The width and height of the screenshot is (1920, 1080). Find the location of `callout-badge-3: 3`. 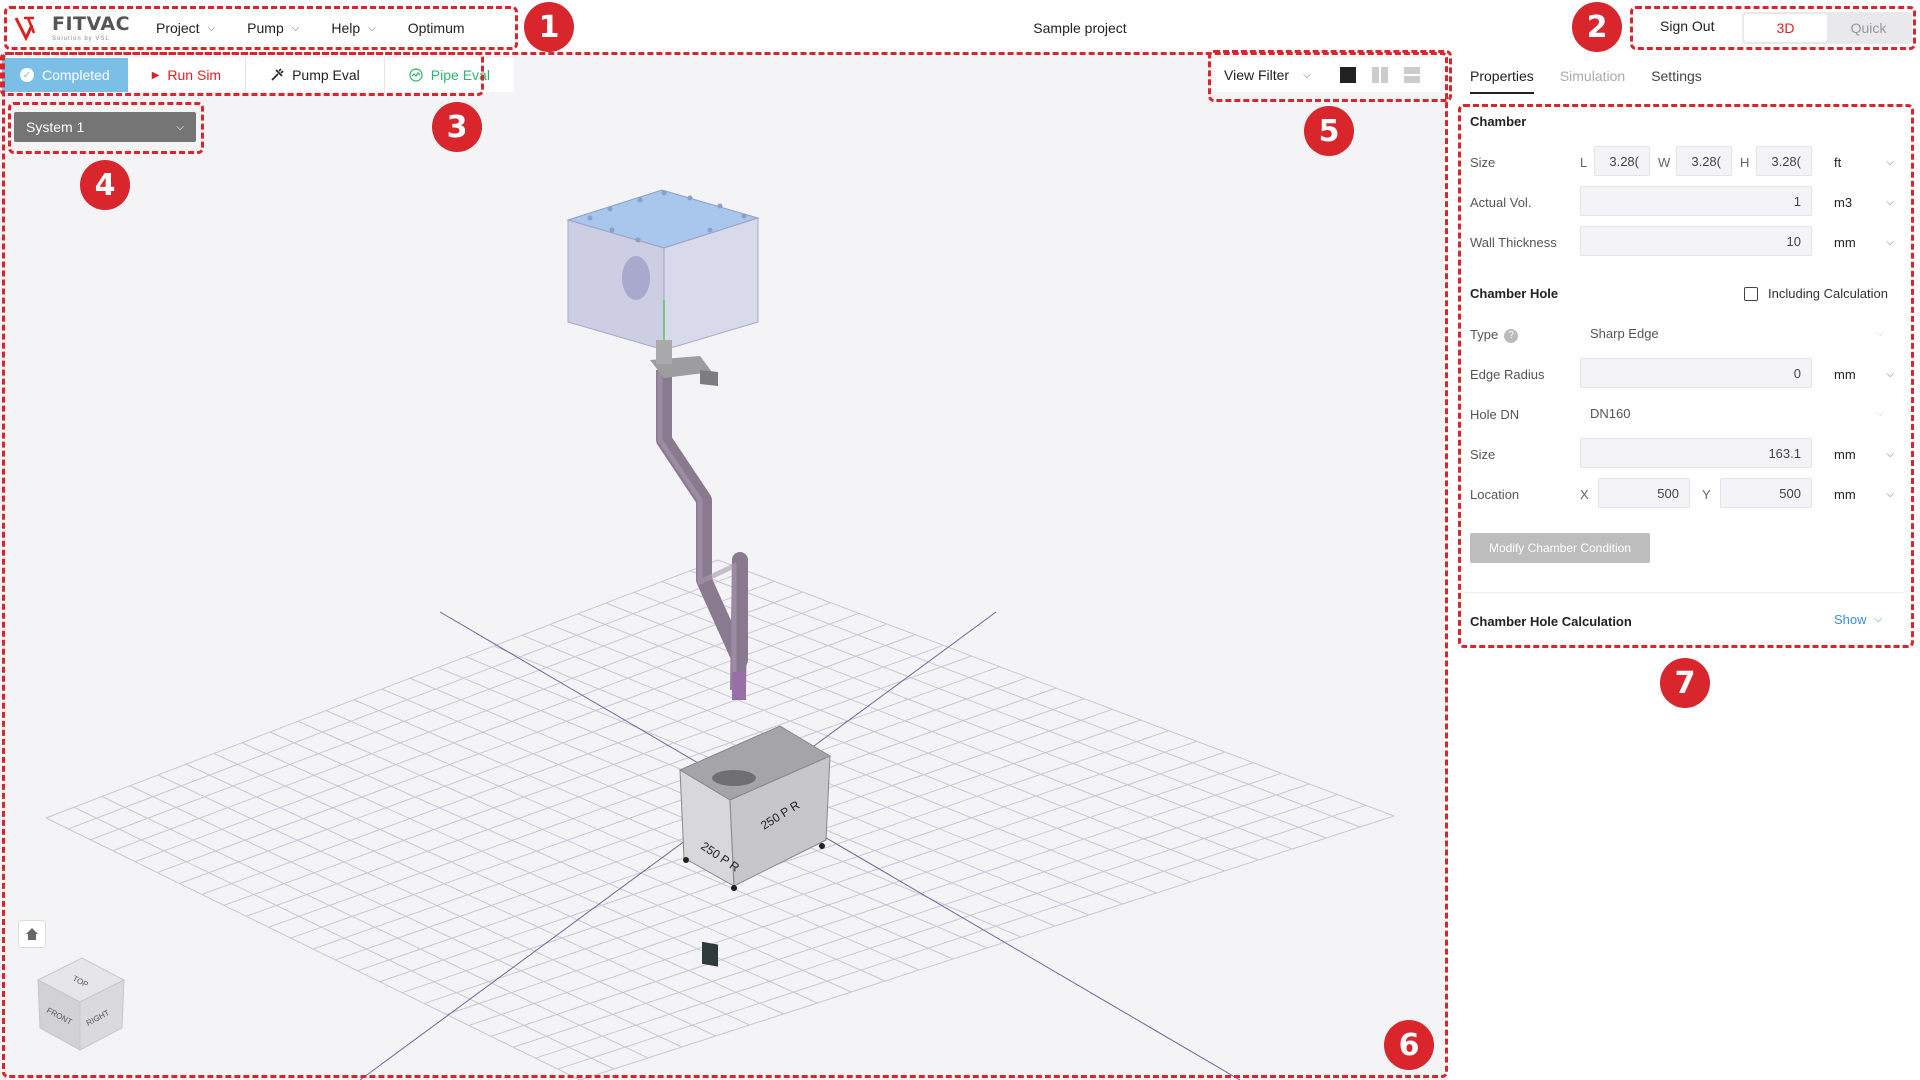

callout-badge-3: 3 is located at coordinates (457, 127).